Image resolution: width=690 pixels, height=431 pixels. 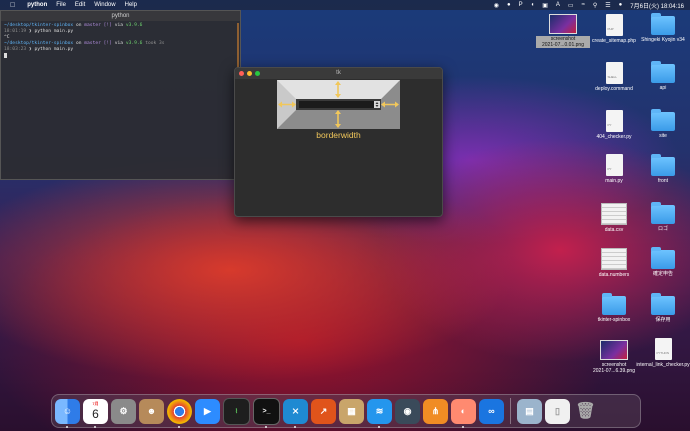 I want to click on status-item-icon: ◉, so click(x=496, y=5).